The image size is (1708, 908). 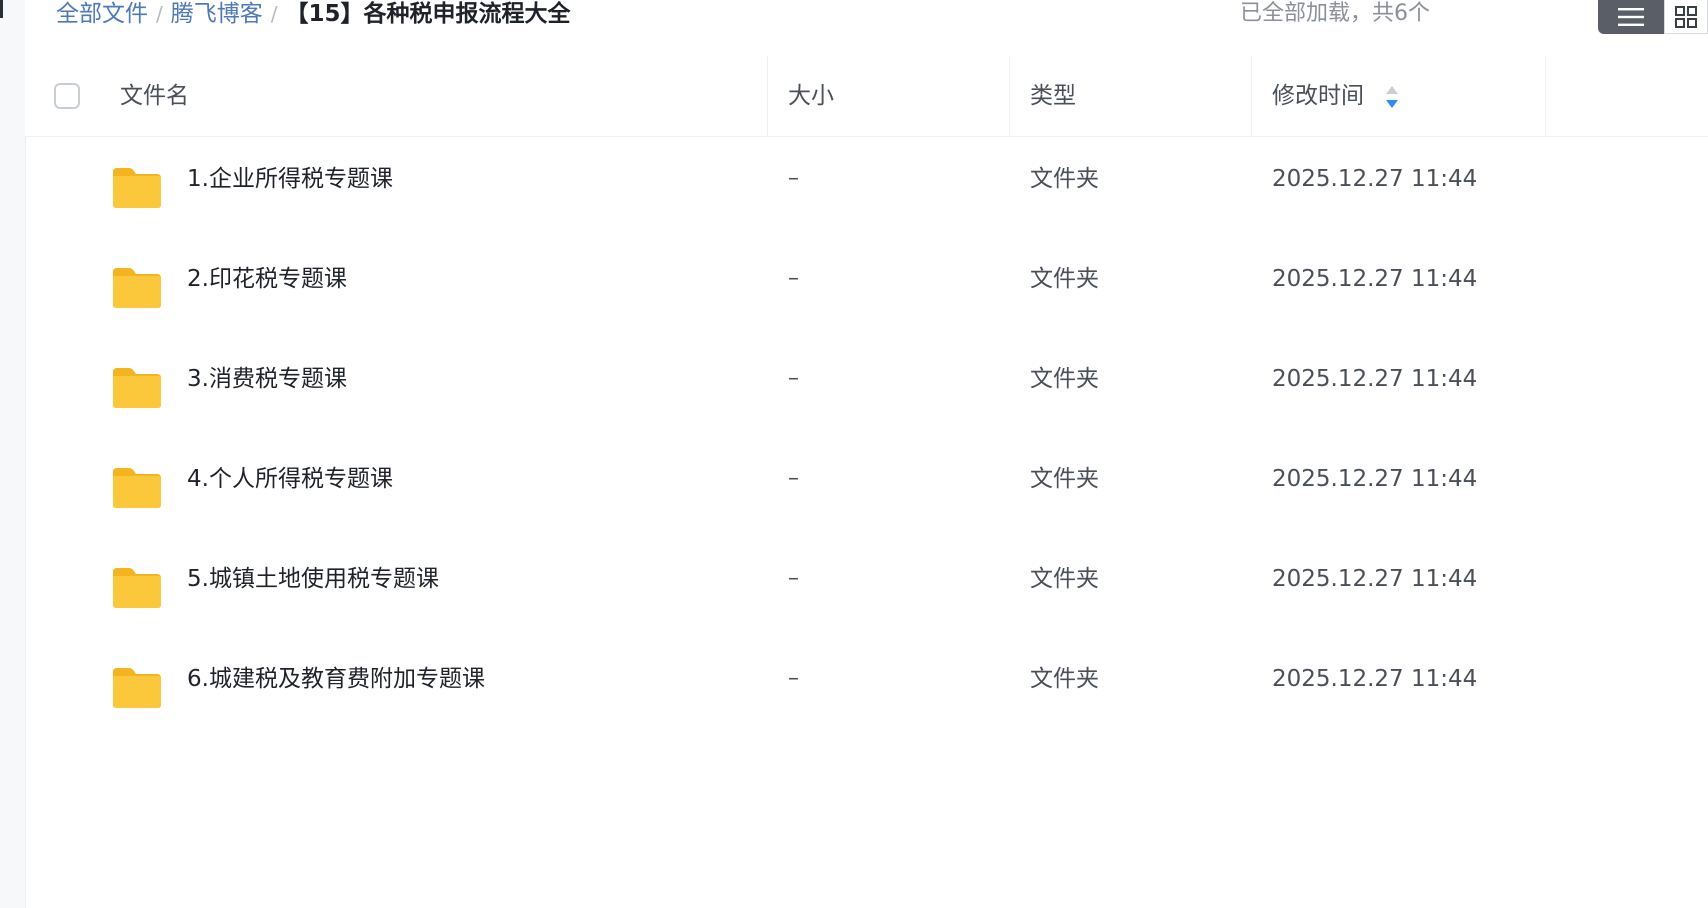 What do you see at coordinates (336, 679) in the screenshot?
I see `file-name: 6.城建税及教育费附加专题课` at bounding box center [336, 679].